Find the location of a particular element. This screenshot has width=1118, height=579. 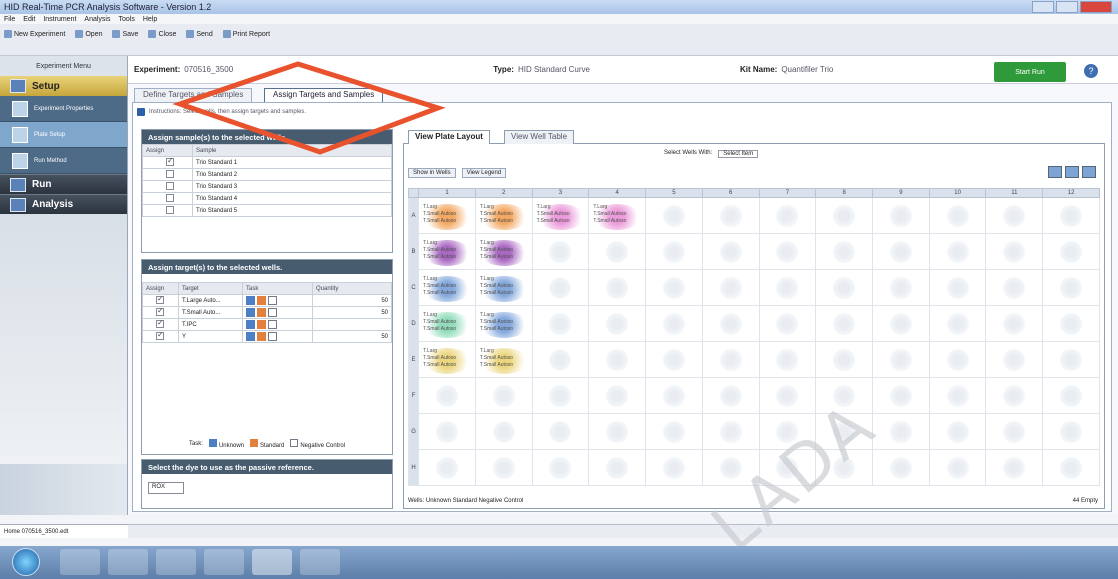

column-header: 5 is located at coordinates (674, 193).